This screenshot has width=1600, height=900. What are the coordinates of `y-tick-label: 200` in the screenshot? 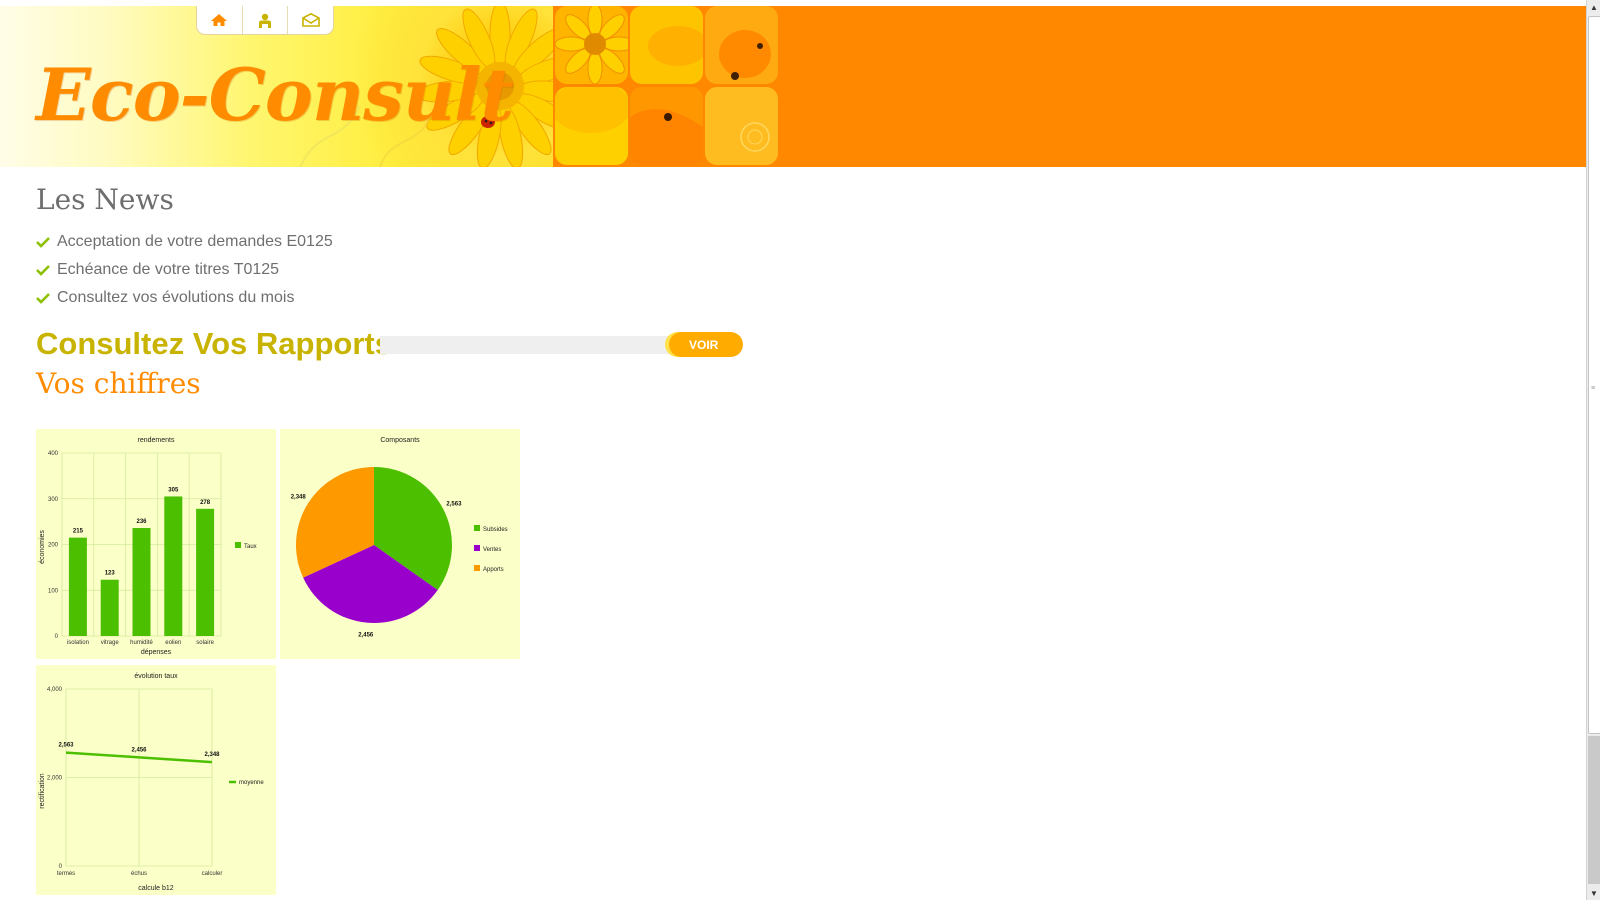 It's located at (53, 546).